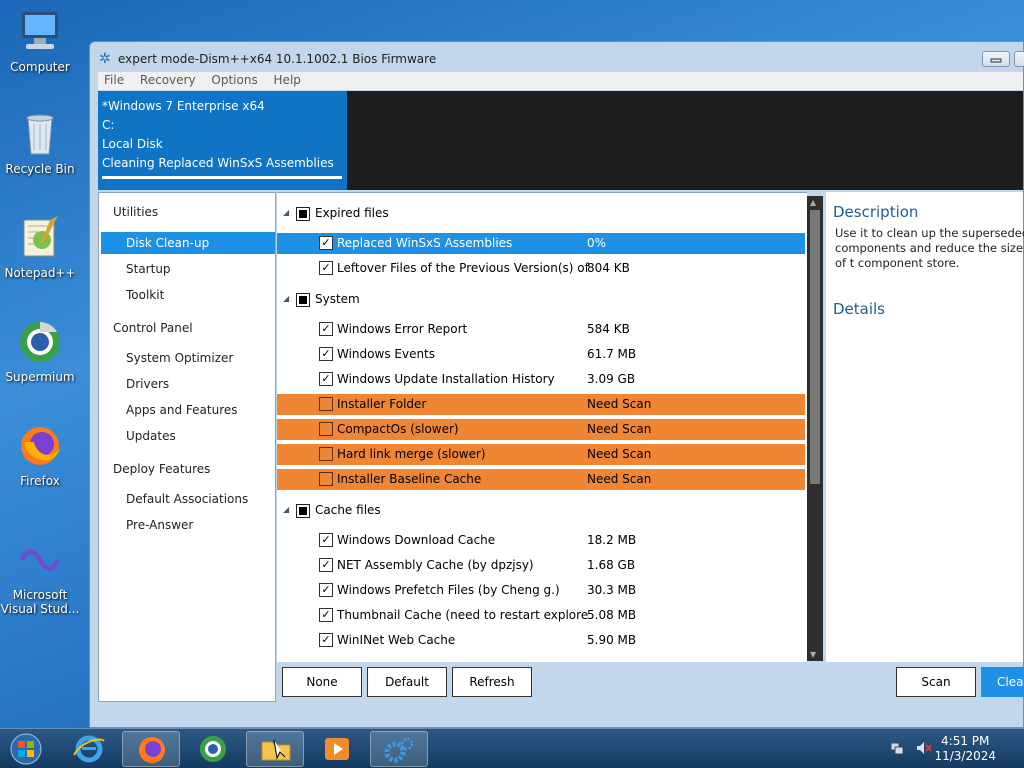 The width and height of the screenshot is (1024, 768). Describe the element at coordinates (40, 247) in the screenshot. I see `desktop-icon-notepadpp: Notepad++` at that location.